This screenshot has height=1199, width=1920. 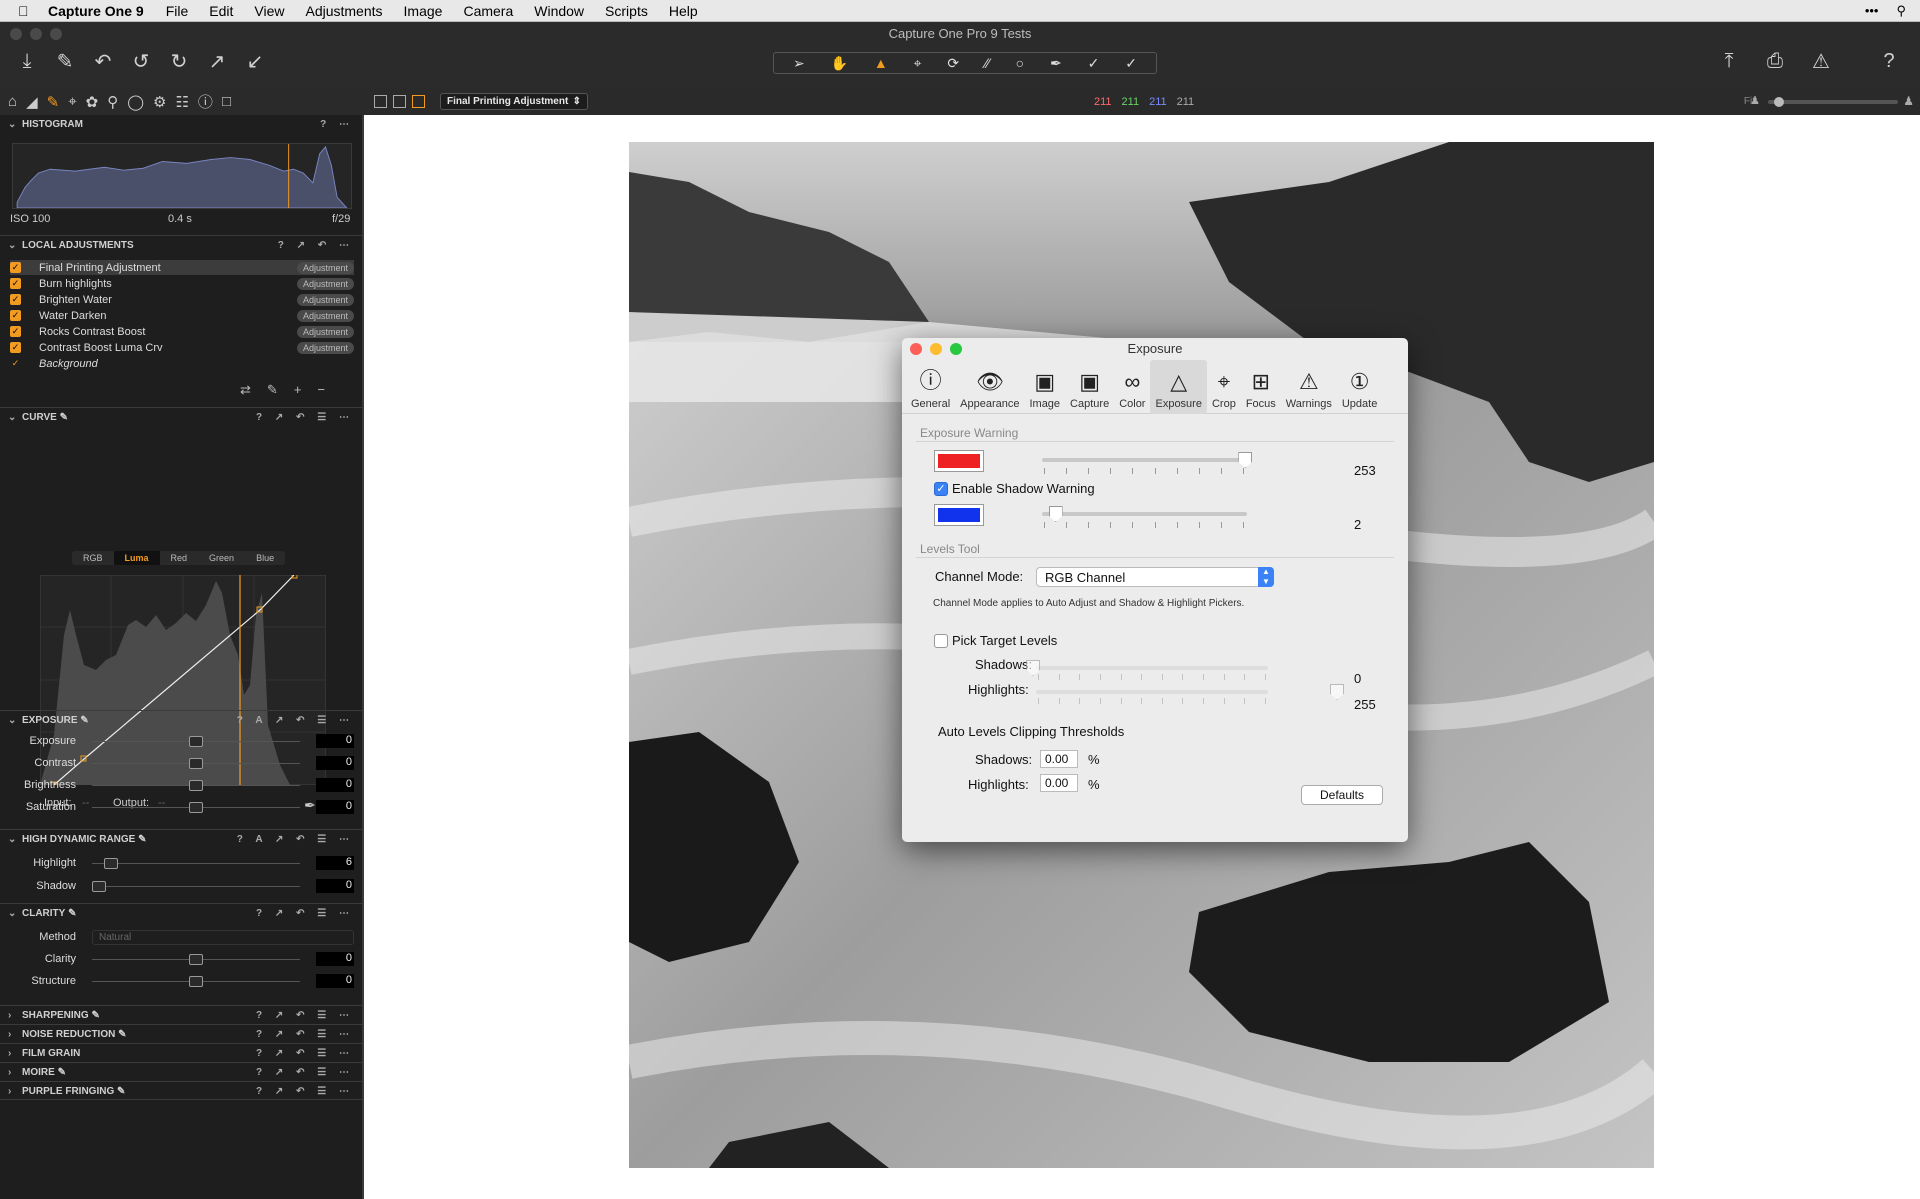 What do you see at coordinates (683, 11) in the screenshot?
I see `menu-help: Help` at bounding box center [683, 11].